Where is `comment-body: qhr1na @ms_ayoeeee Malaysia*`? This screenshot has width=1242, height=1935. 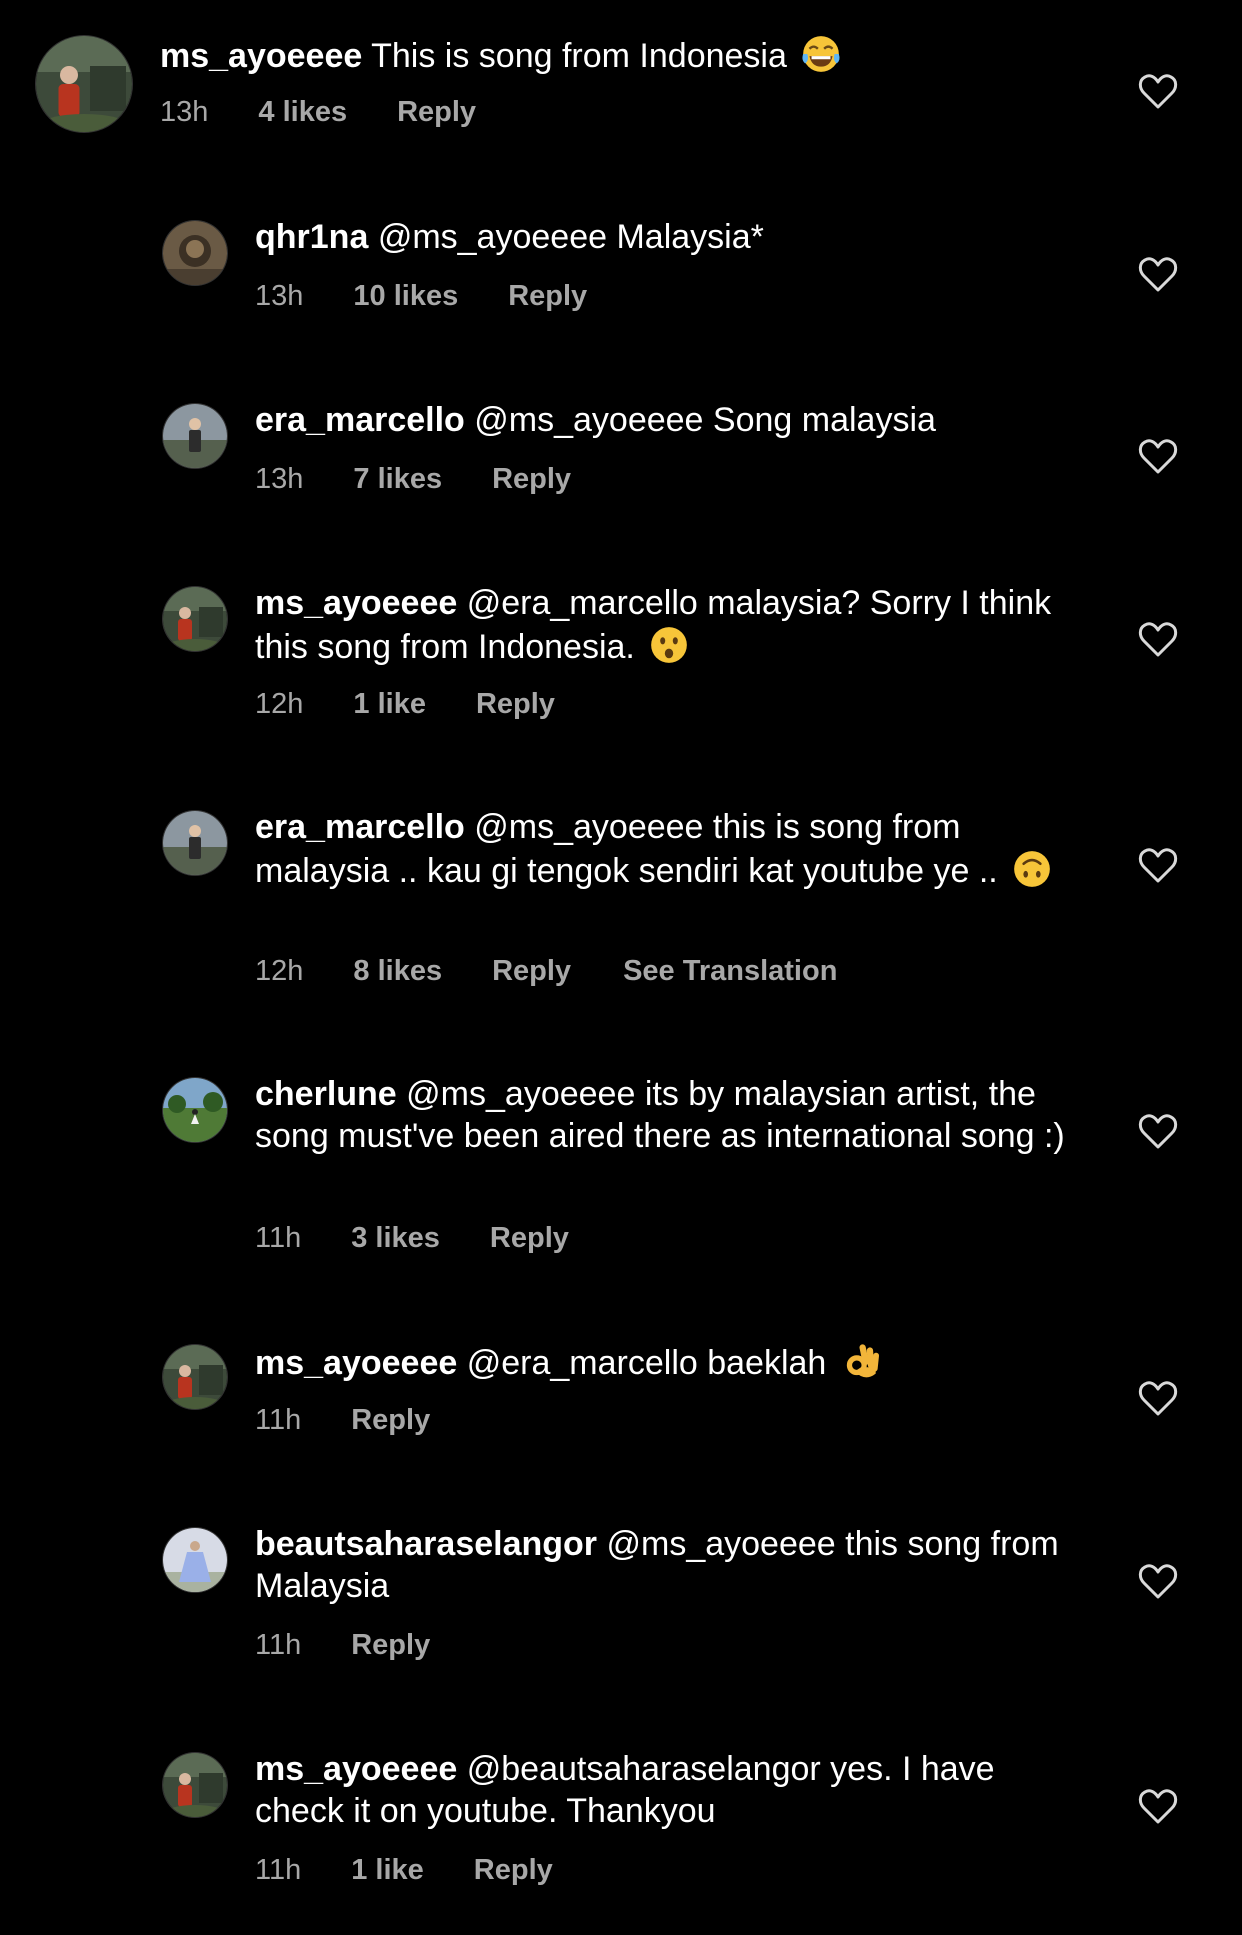 comment-body: qhr1na @ms_ayoeeee Malaysia* is located at coordinates (663, 237).